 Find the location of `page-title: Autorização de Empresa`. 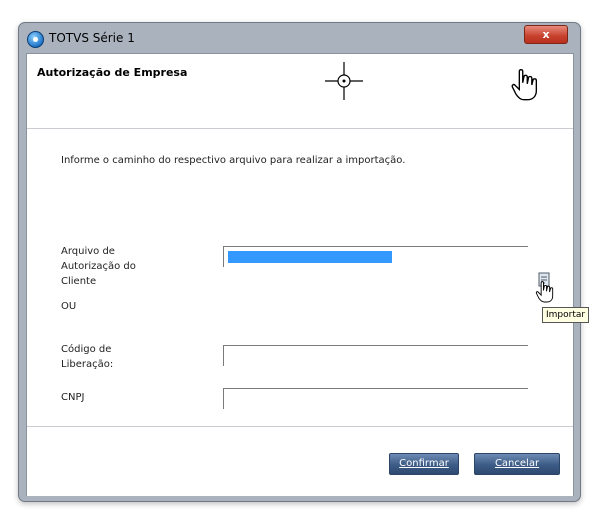

page-title: Autorização de Empresa is located at coordinates (112, 72).